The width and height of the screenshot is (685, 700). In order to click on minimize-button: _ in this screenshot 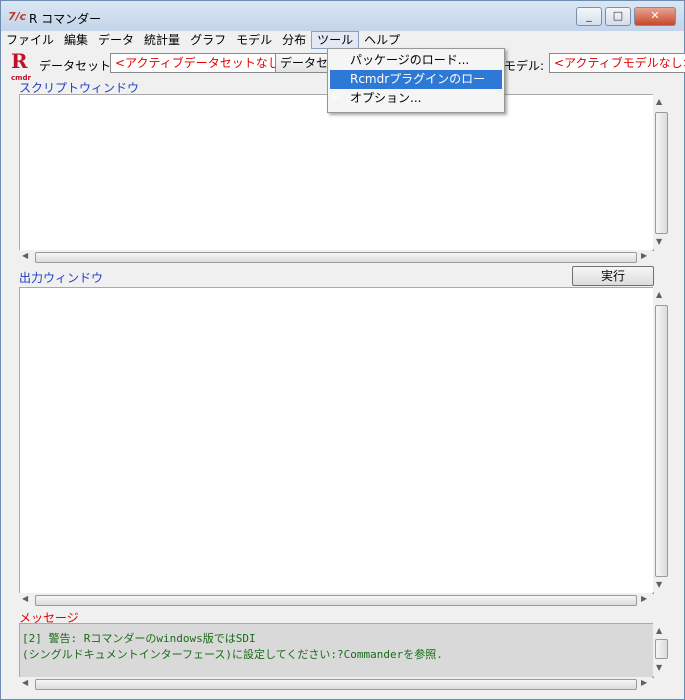, I will do `click(589, 16)`.